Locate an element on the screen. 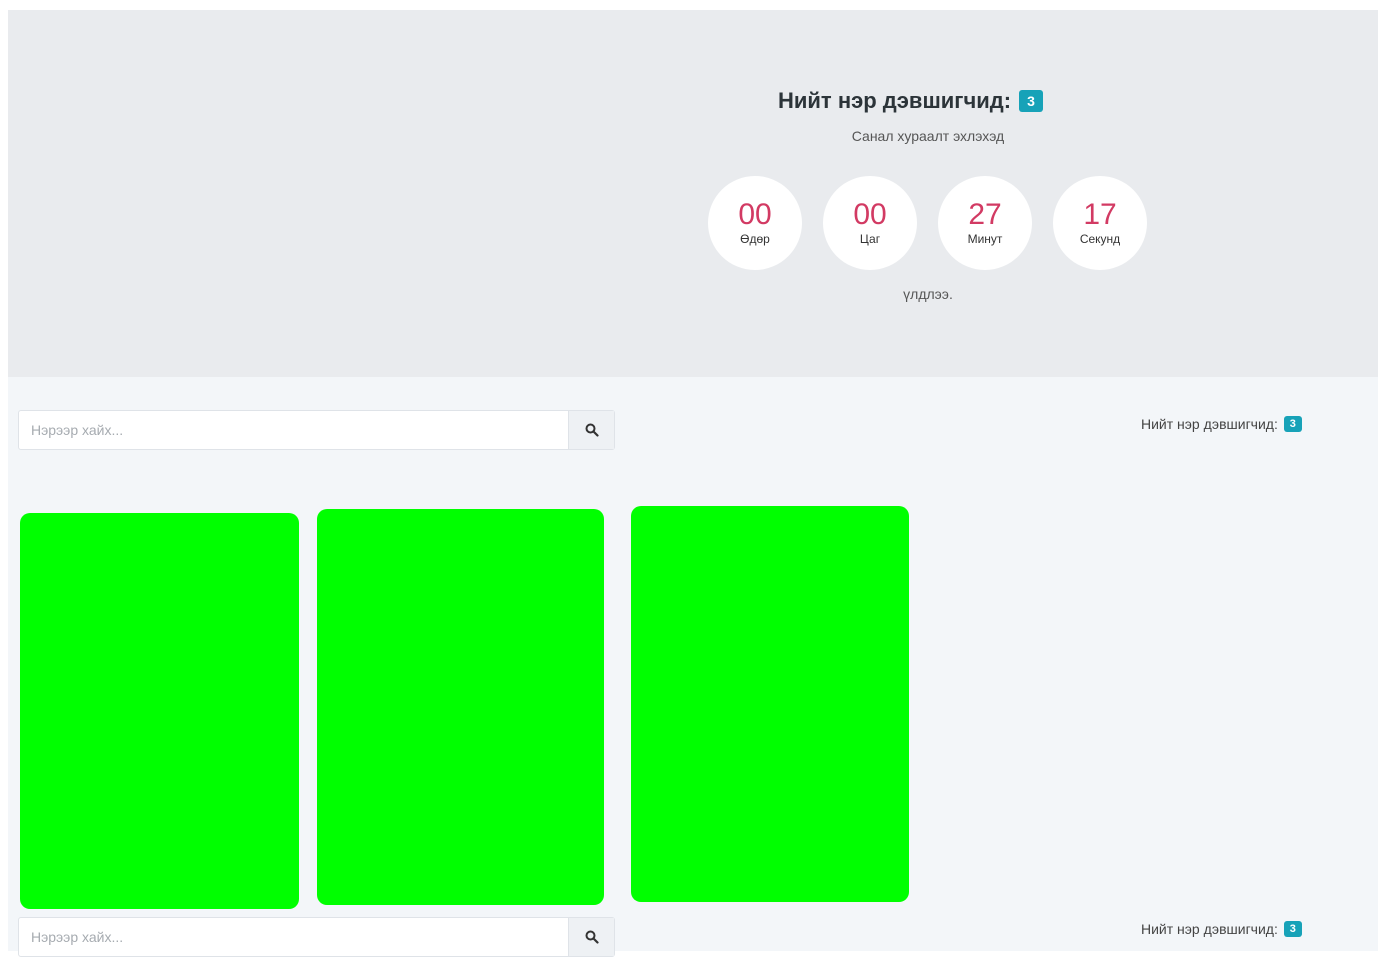  search-input-bottom is located at coordinates (294, 937).